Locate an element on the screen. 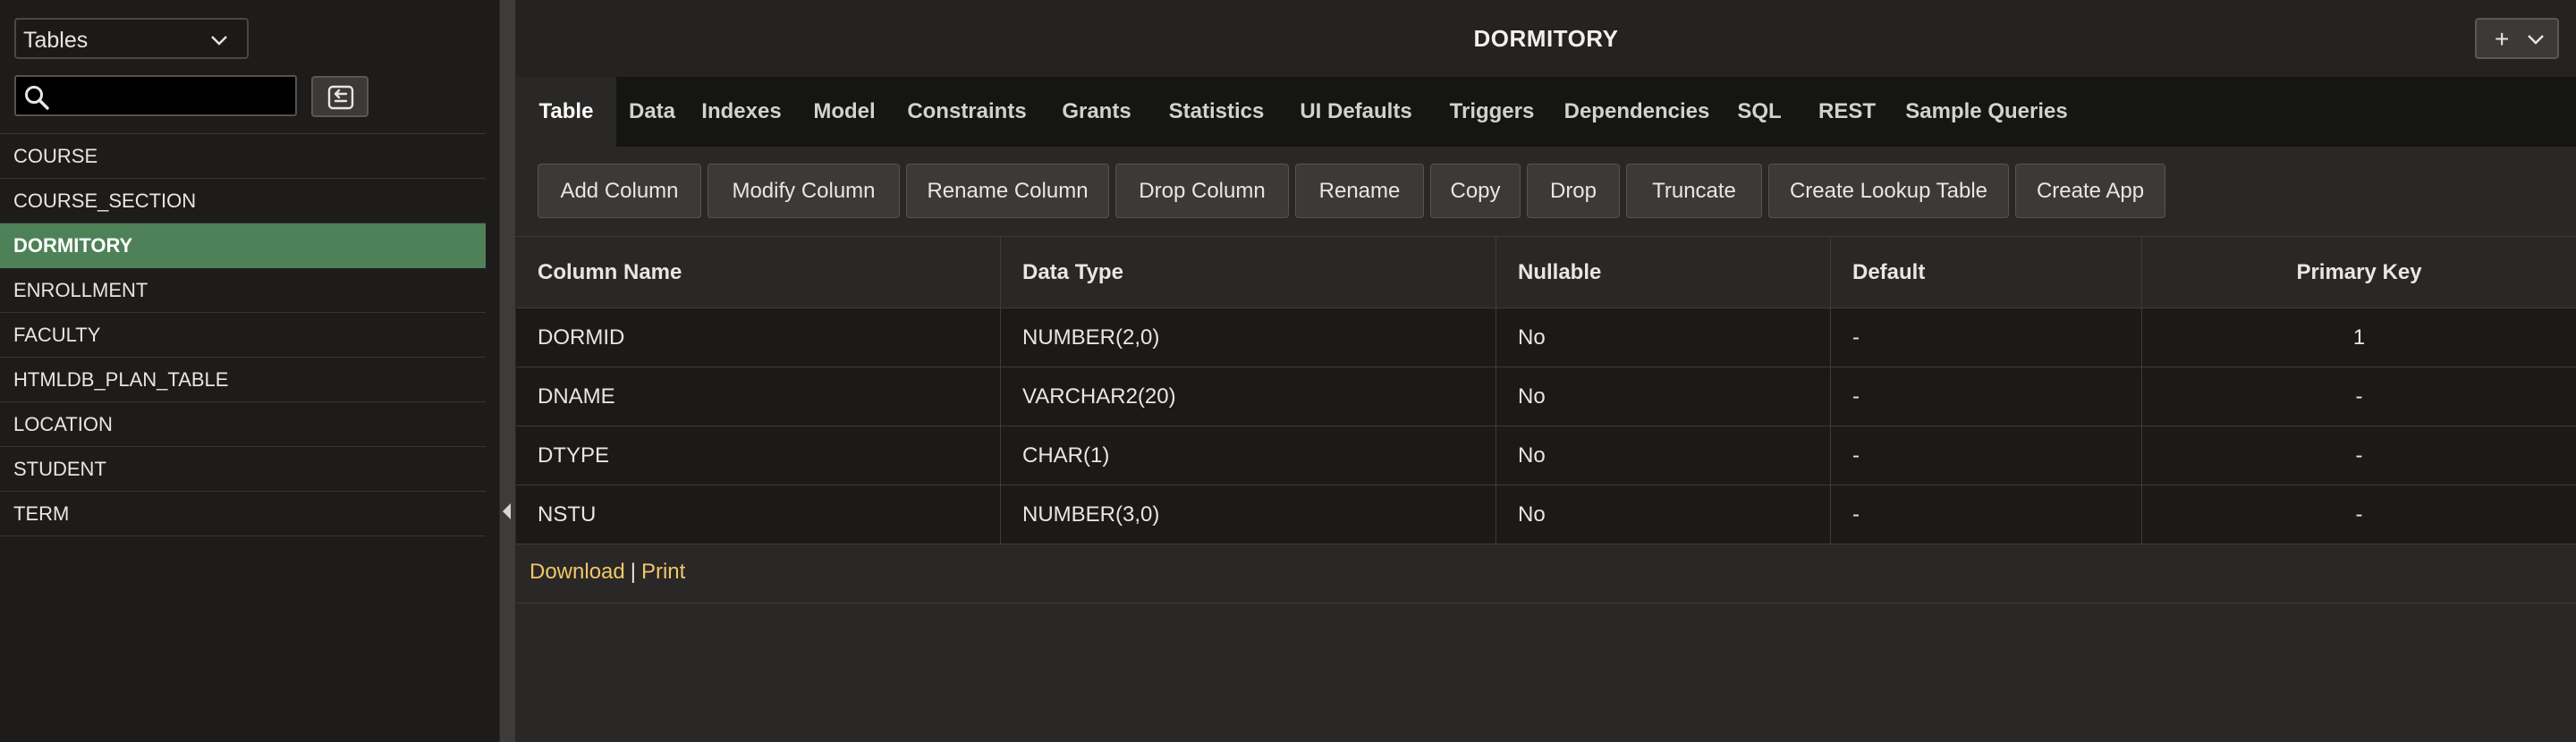 The width and height of the screenshot is (2576, 742). switch-view-icon is located at coordinates (340, 97).